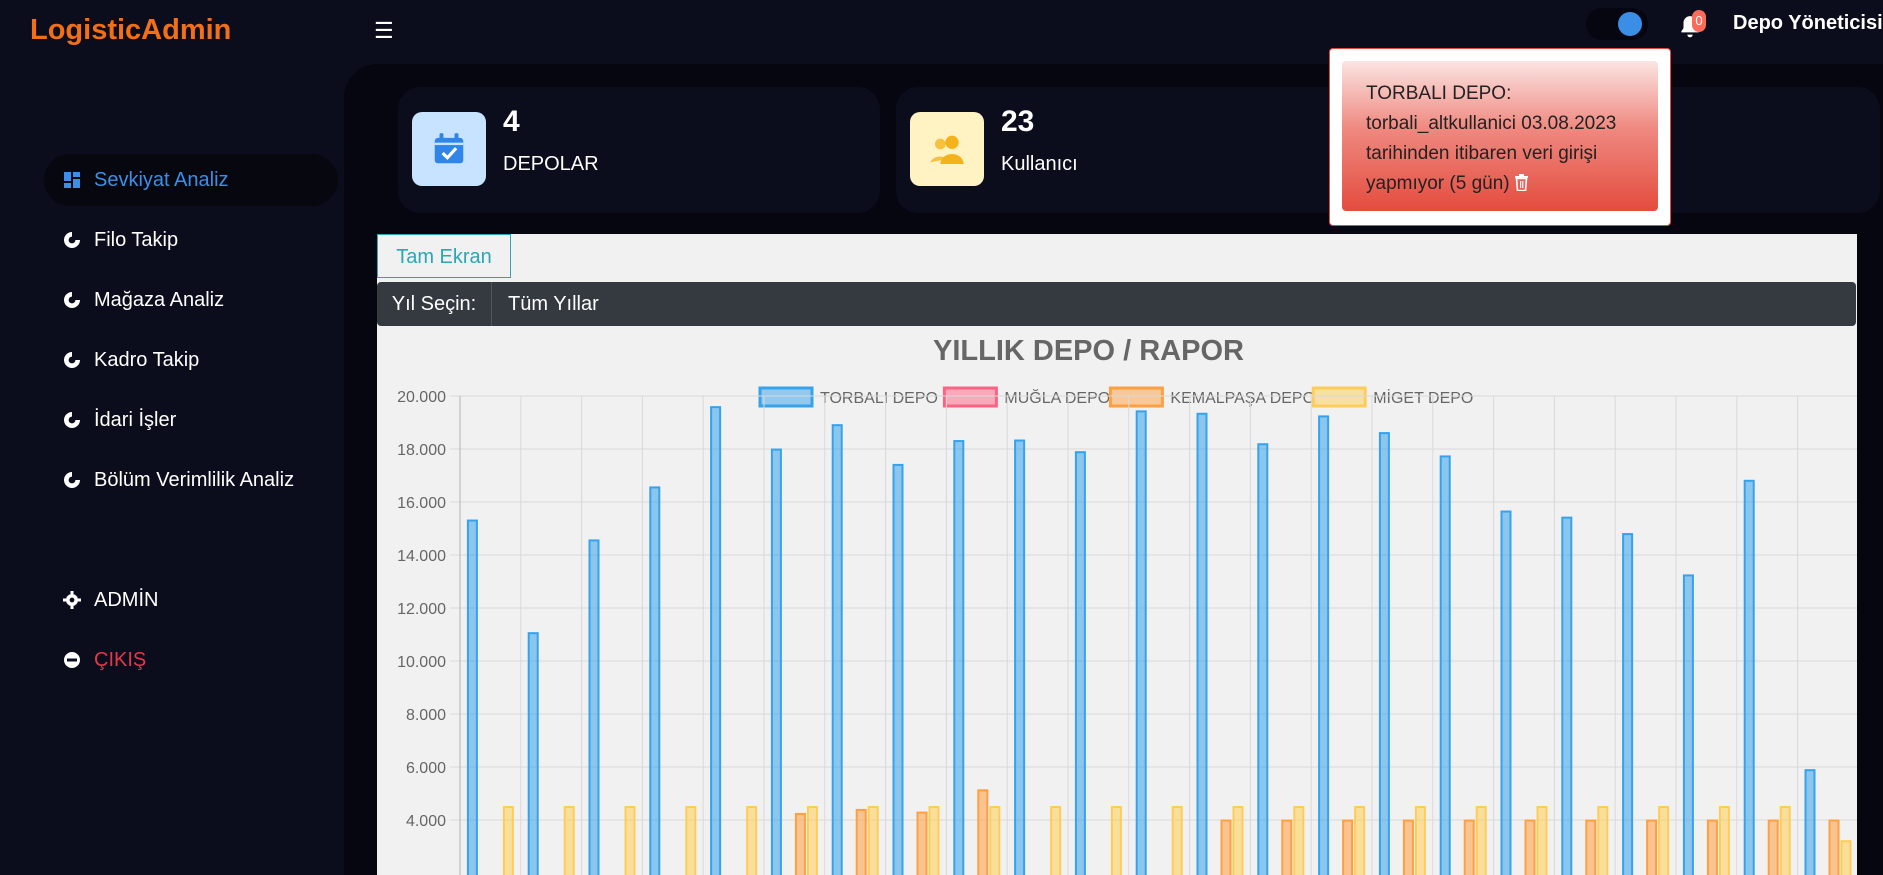  Describe the element at coordinates (639, 150) in the screenshot. I see `stat-card-depolar: 4 DEPOLAR` at that location.